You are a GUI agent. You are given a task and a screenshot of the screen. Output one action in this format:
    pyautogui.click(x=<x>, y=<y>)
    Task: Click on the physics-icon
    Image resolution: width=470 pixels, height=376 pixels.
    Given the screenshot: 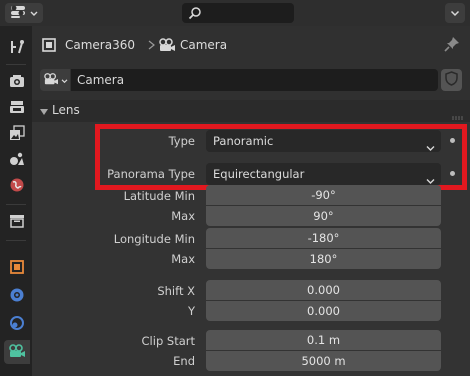 What is the action you would take?
    pyautogui.click(x=17, y=324)
    